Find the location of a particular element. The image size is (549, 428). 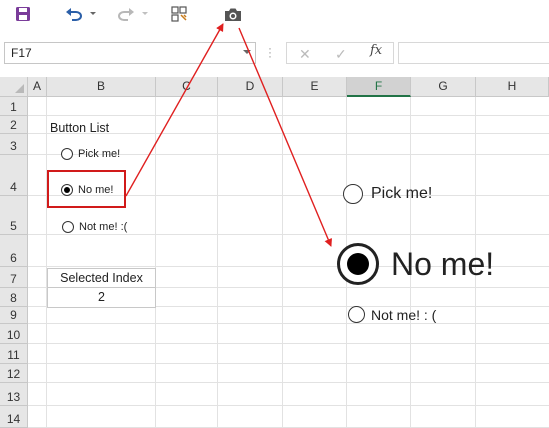

radio-label: Not me! :( is located at coordinates (103, 227).